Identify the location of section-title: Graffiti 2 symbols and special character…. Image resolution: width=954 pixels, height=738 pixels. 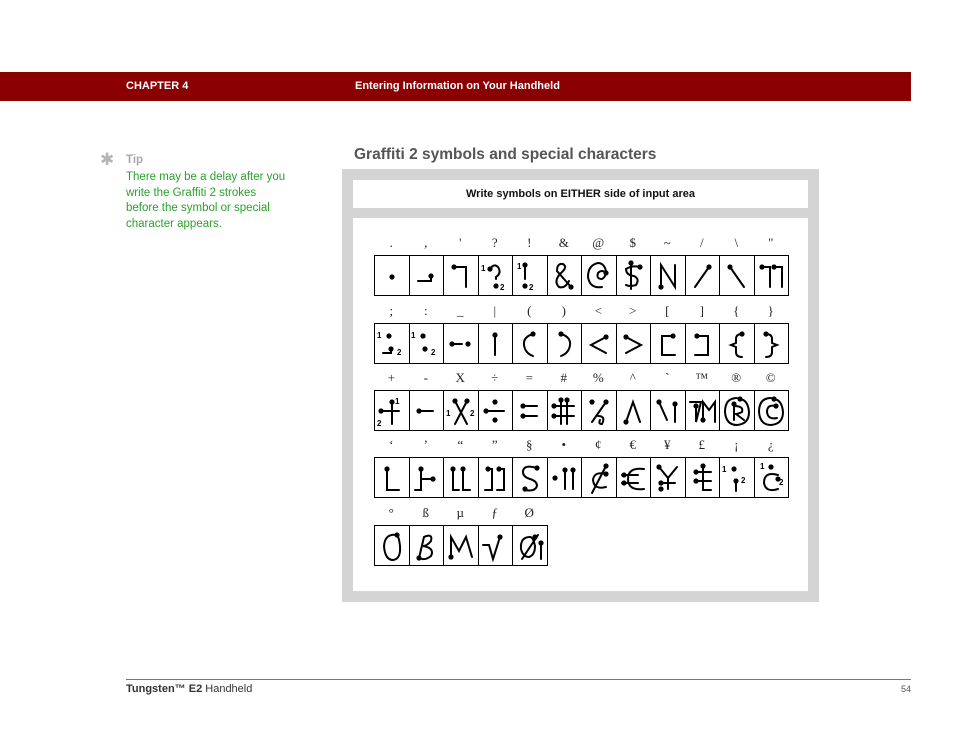
(505, 154).